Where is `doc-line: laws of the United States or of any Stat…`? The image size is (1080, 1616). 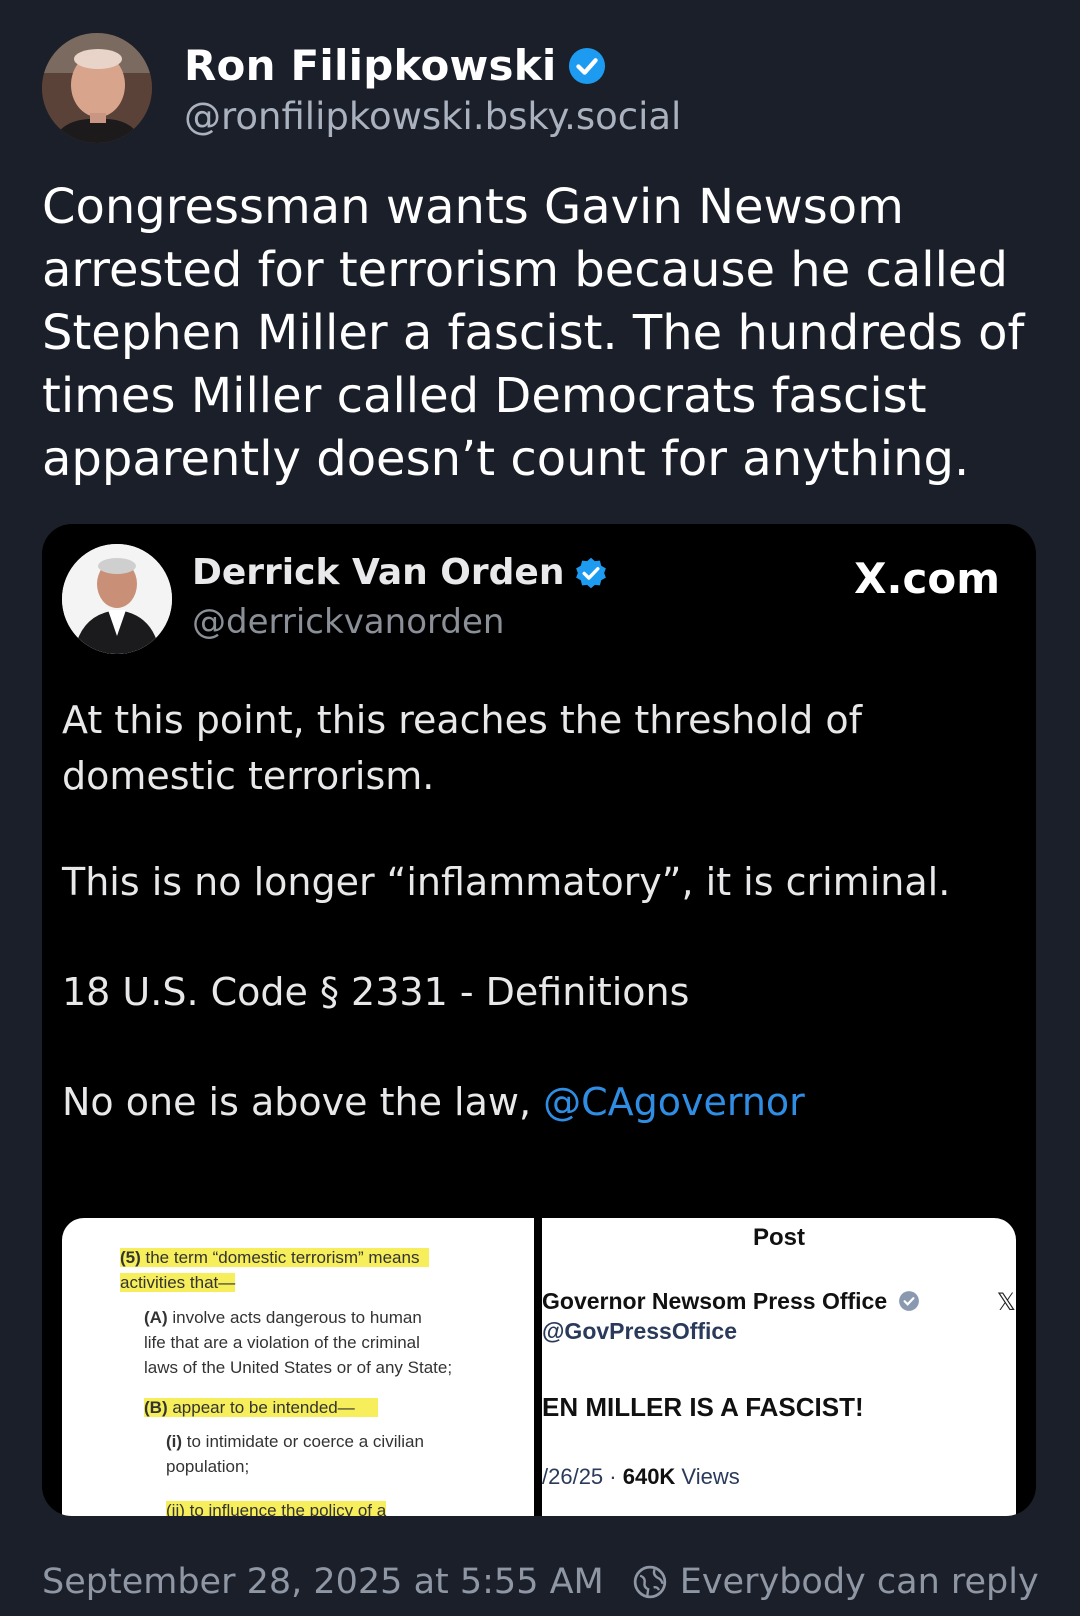
doc-line: laws of the United States or of any Stat… is located at coordinates (298, 1367).